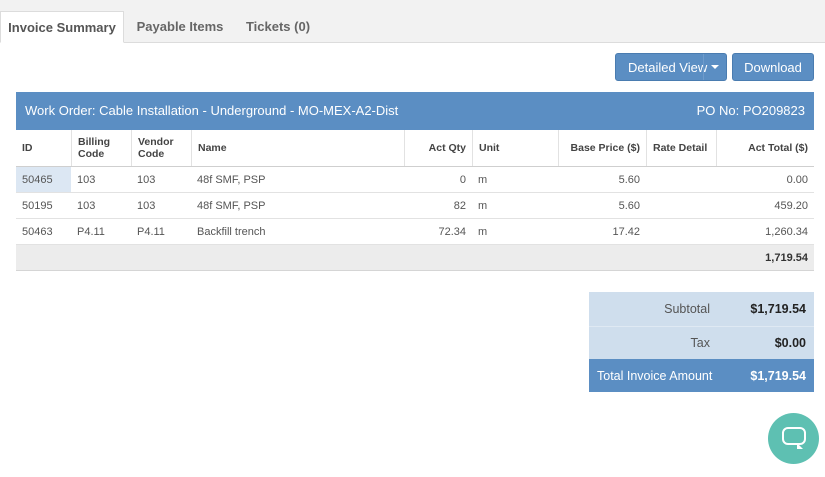 The height and width of the screenshot is (477, 825). What do you see at coordinates (773, 67) in the screenshot?
I see `download-button: Download` at bounding box center [773, 67].